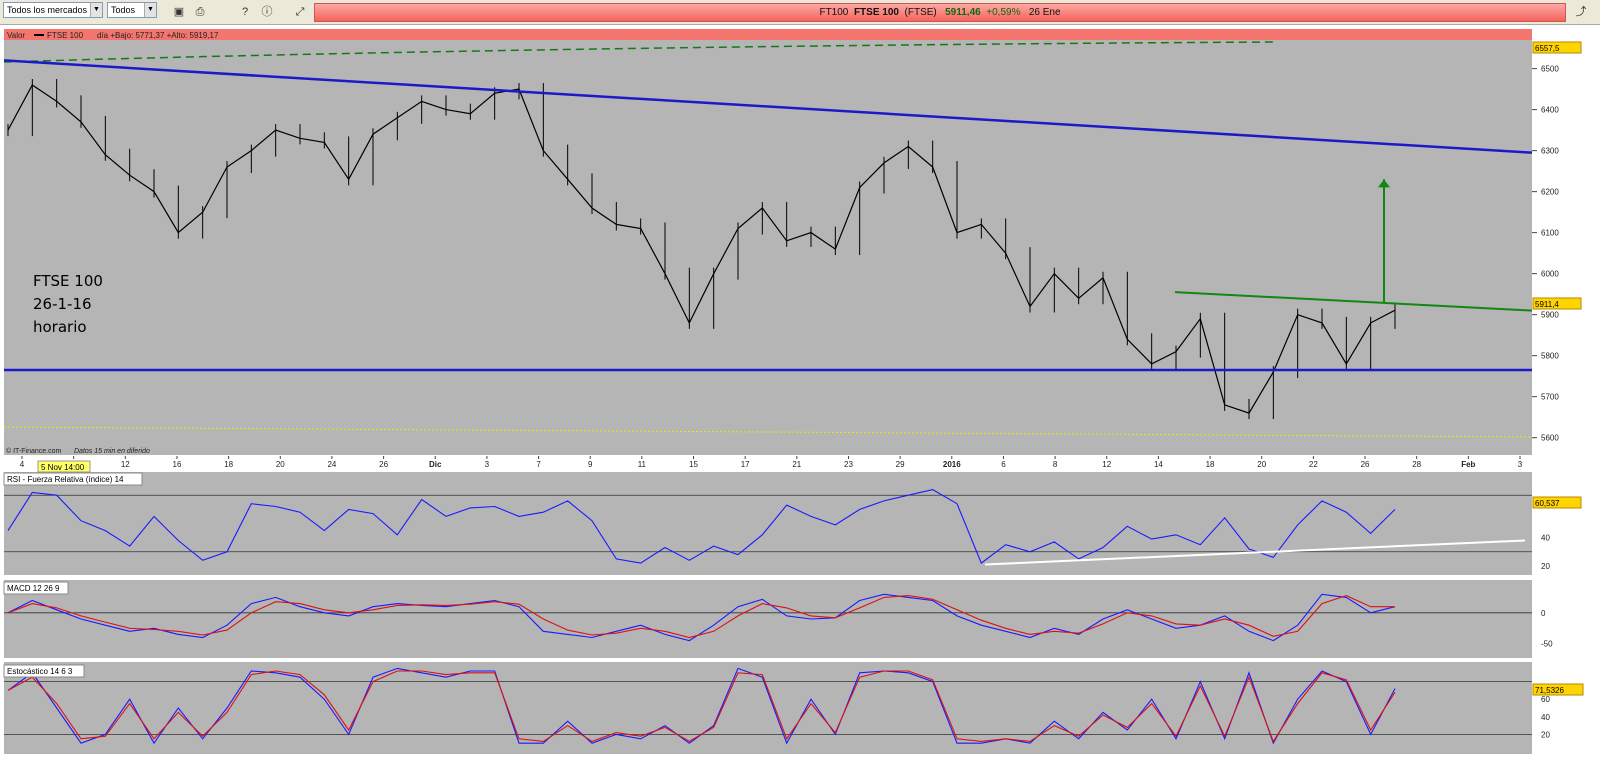  Describe the element at coordinates (62, 304) in the screenshot. I see `annotation-line-2: 26-1-16` at that location.